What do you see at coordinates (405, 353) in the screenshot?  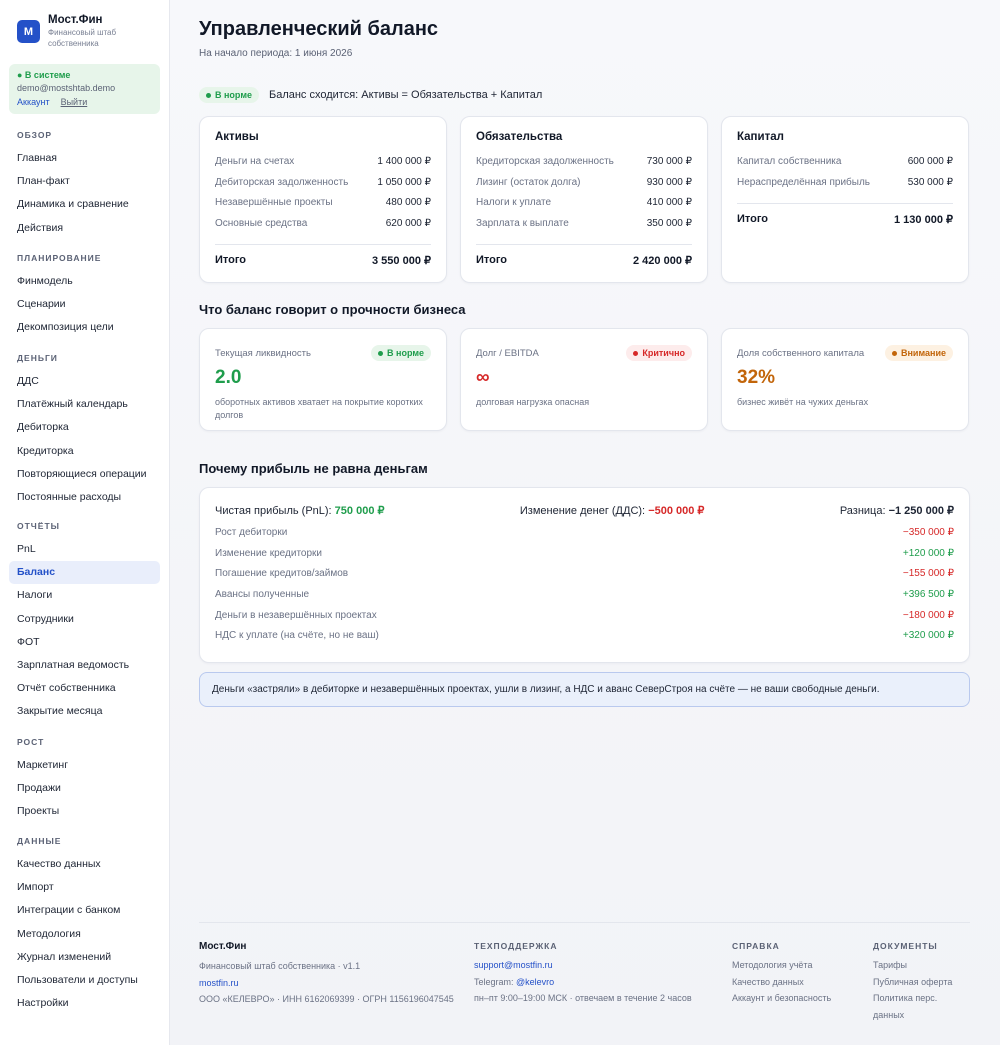 I see `metric-badge-text: В норме` at bounding box center [405, 353].